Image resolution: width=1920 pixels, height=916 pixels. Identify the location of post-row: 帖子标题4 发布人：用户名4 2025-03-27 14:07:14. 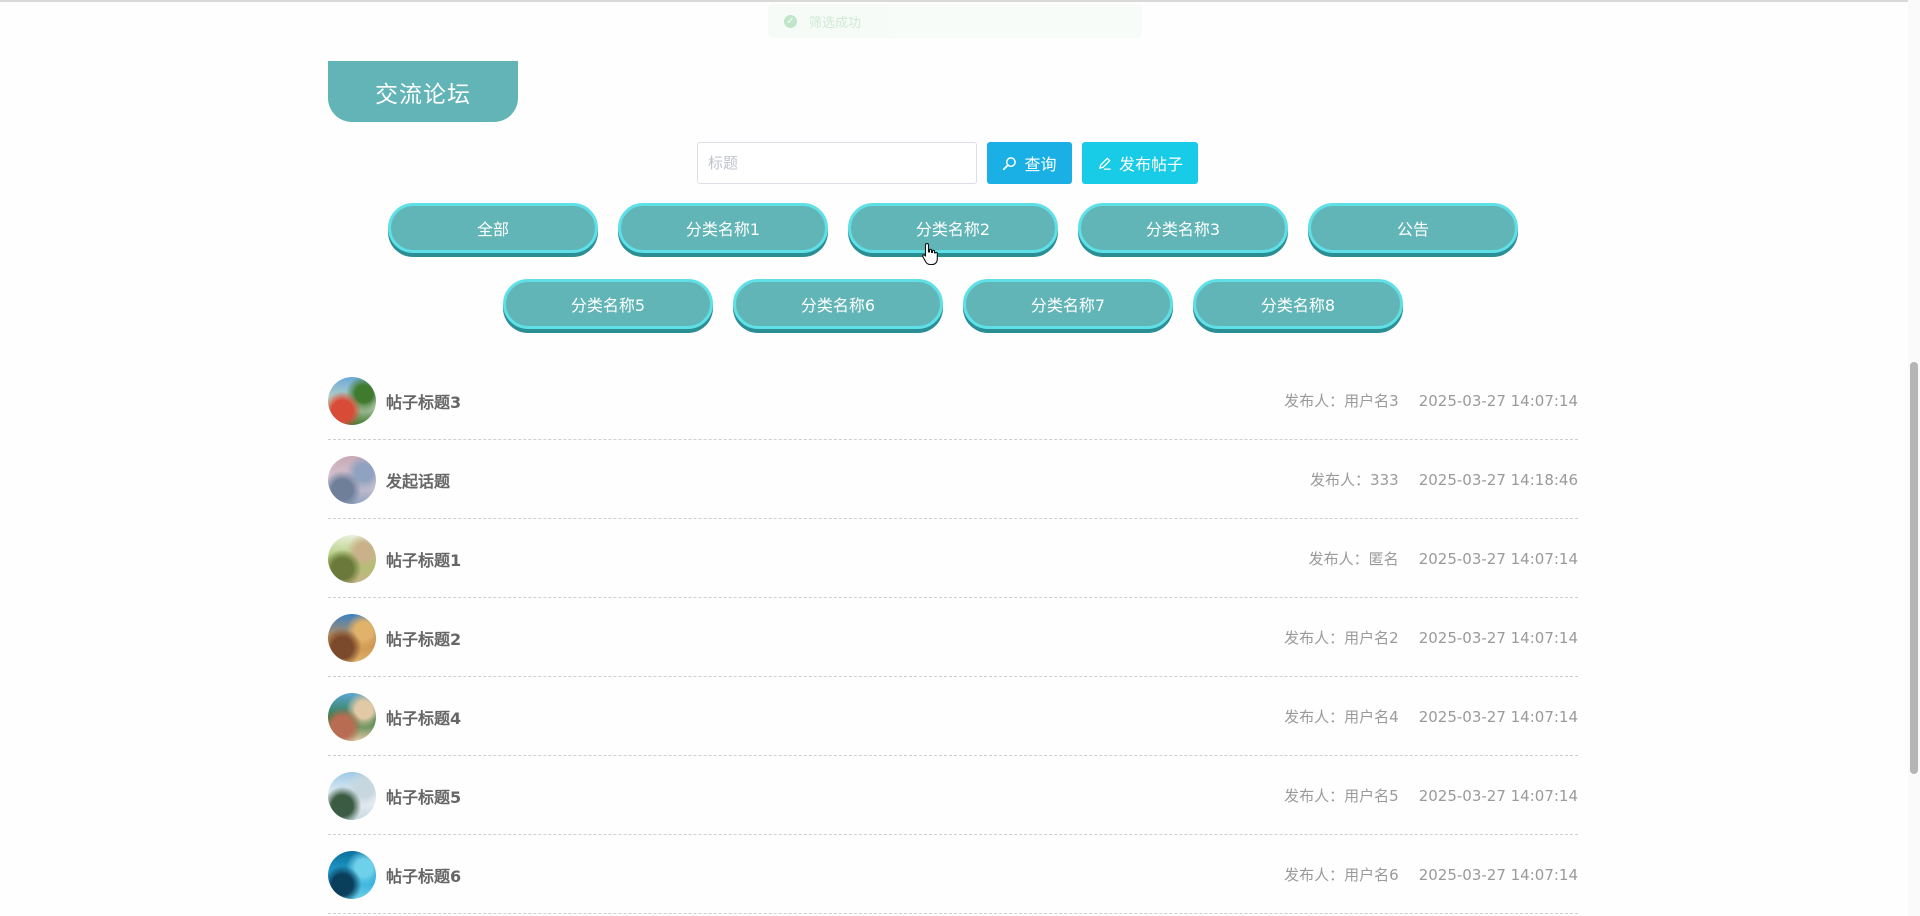
(953, 716).